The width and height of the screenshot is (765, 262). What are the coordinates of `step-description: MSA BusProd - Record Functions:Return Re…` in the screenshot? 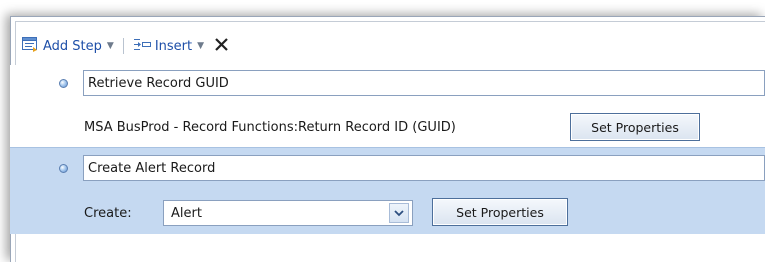 It's located at (270, 127).